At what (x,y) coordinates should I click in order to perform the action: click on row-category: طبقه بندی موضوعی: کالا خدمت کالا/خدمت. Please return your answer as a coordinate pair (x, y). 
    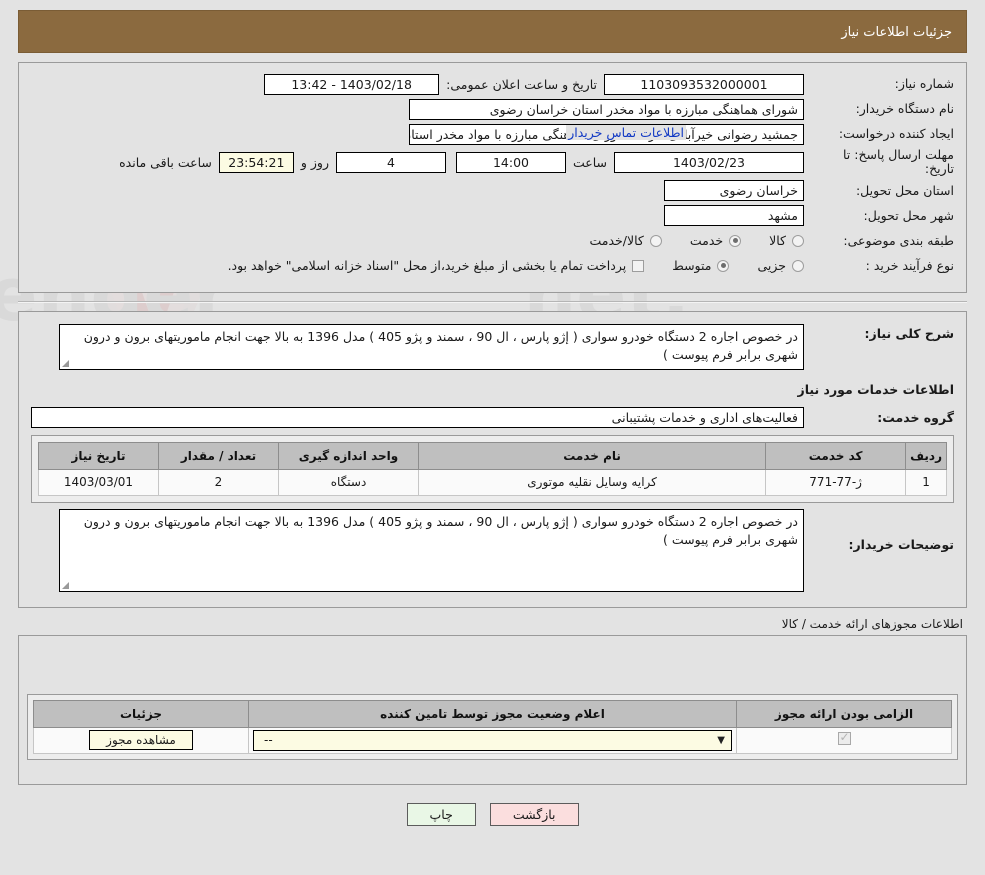
    Looking at the image, I should click on (492, 241).